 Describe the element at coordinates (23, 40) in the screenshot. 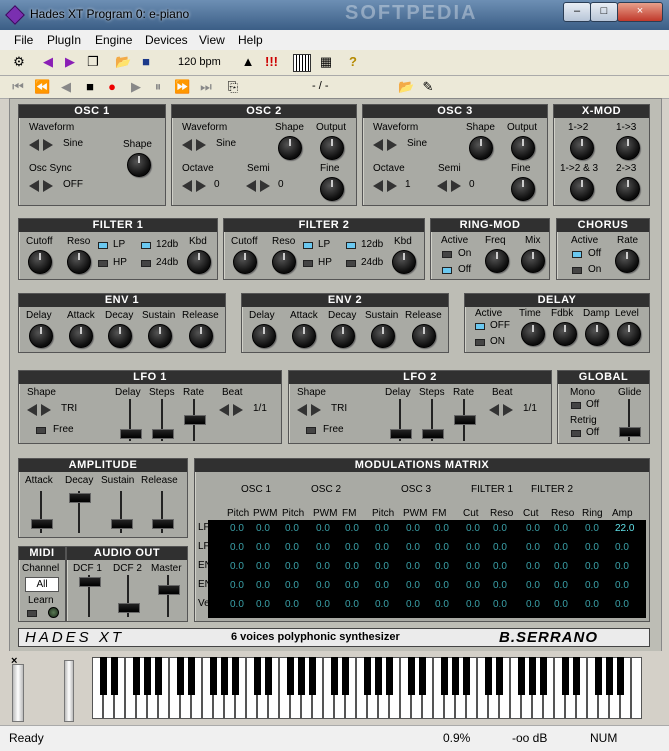

I see `menu-file: File` at that location.